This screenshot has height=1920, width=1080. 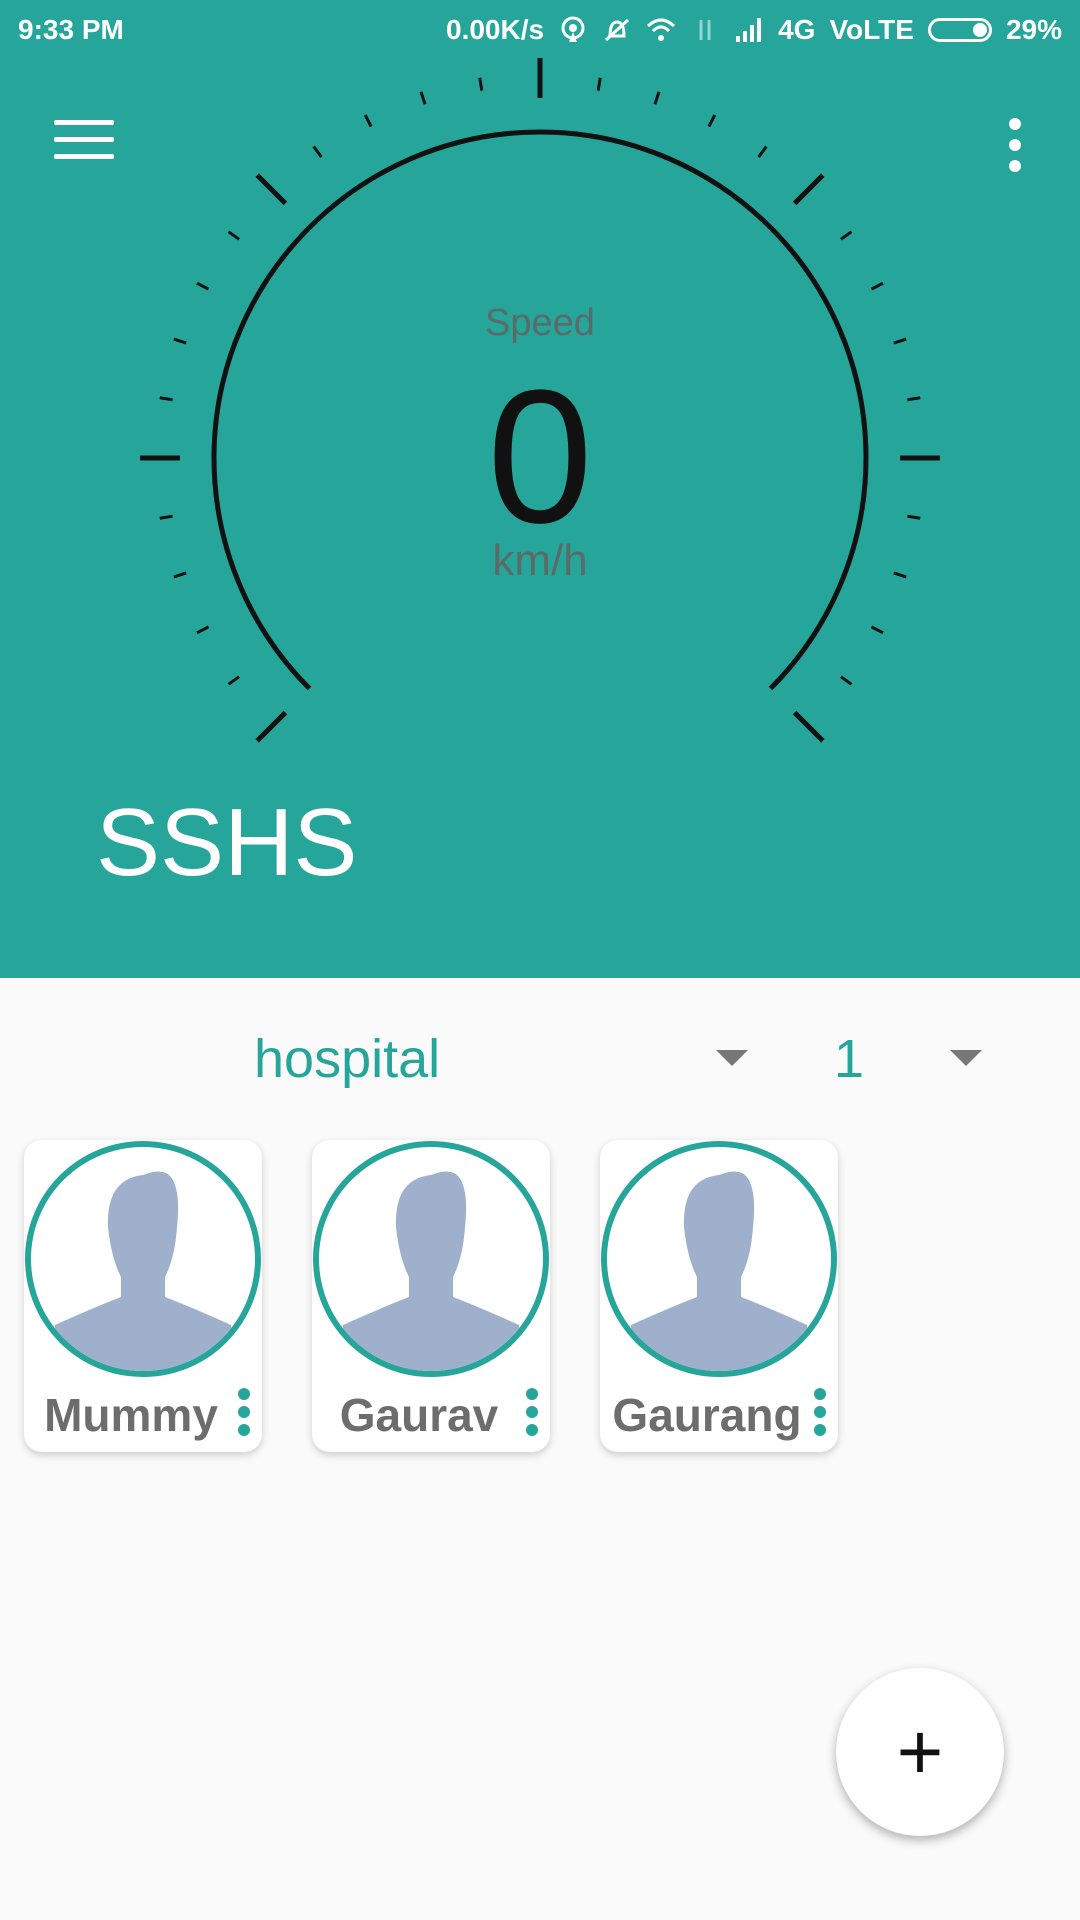 What do you see at coordinates (1033, 29) in the screenshot?
I see `battery-percent: 29%` at bounding box center [1033, 29].